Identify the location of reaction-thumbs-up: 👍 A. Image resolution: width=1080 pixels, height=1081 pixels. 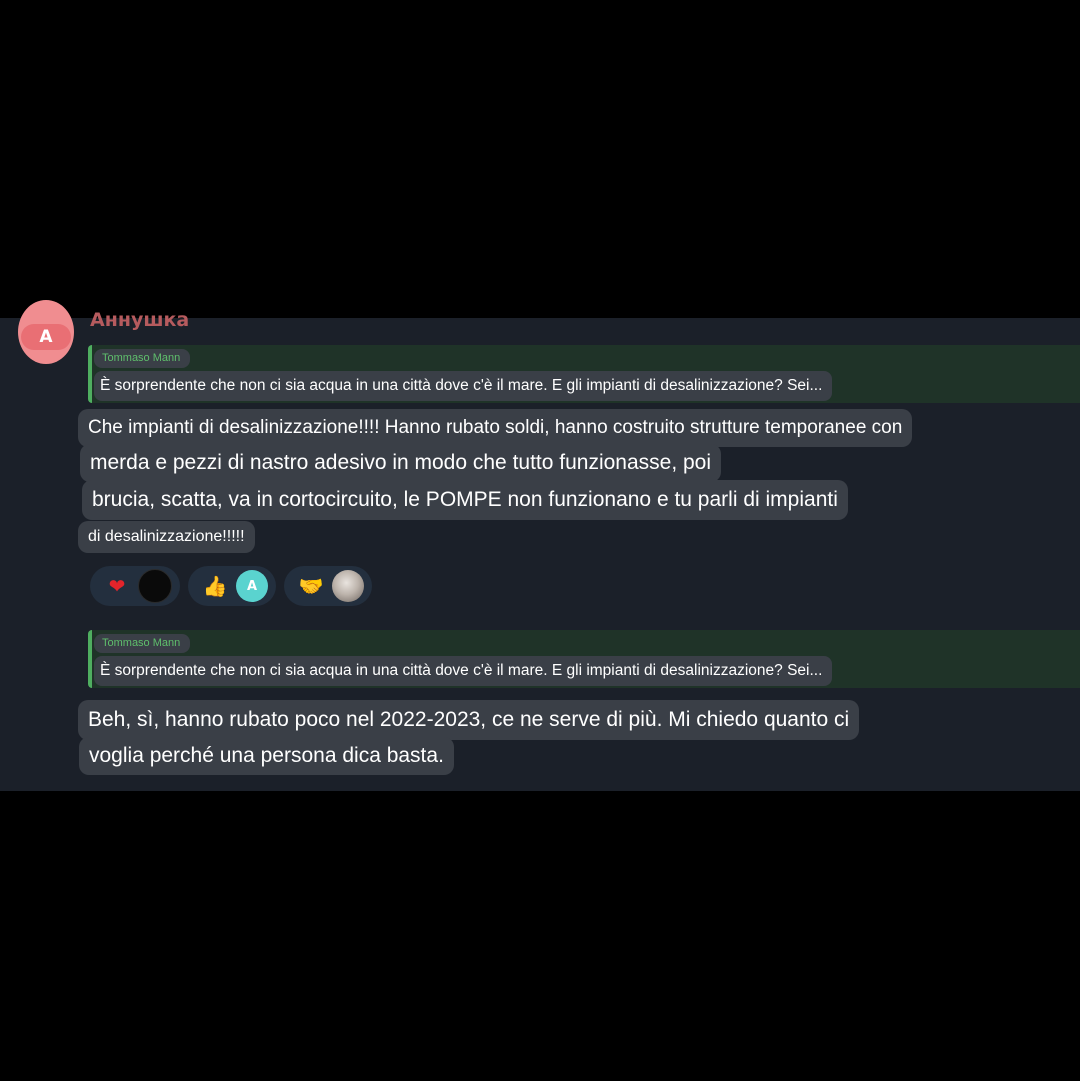
(232, 586).